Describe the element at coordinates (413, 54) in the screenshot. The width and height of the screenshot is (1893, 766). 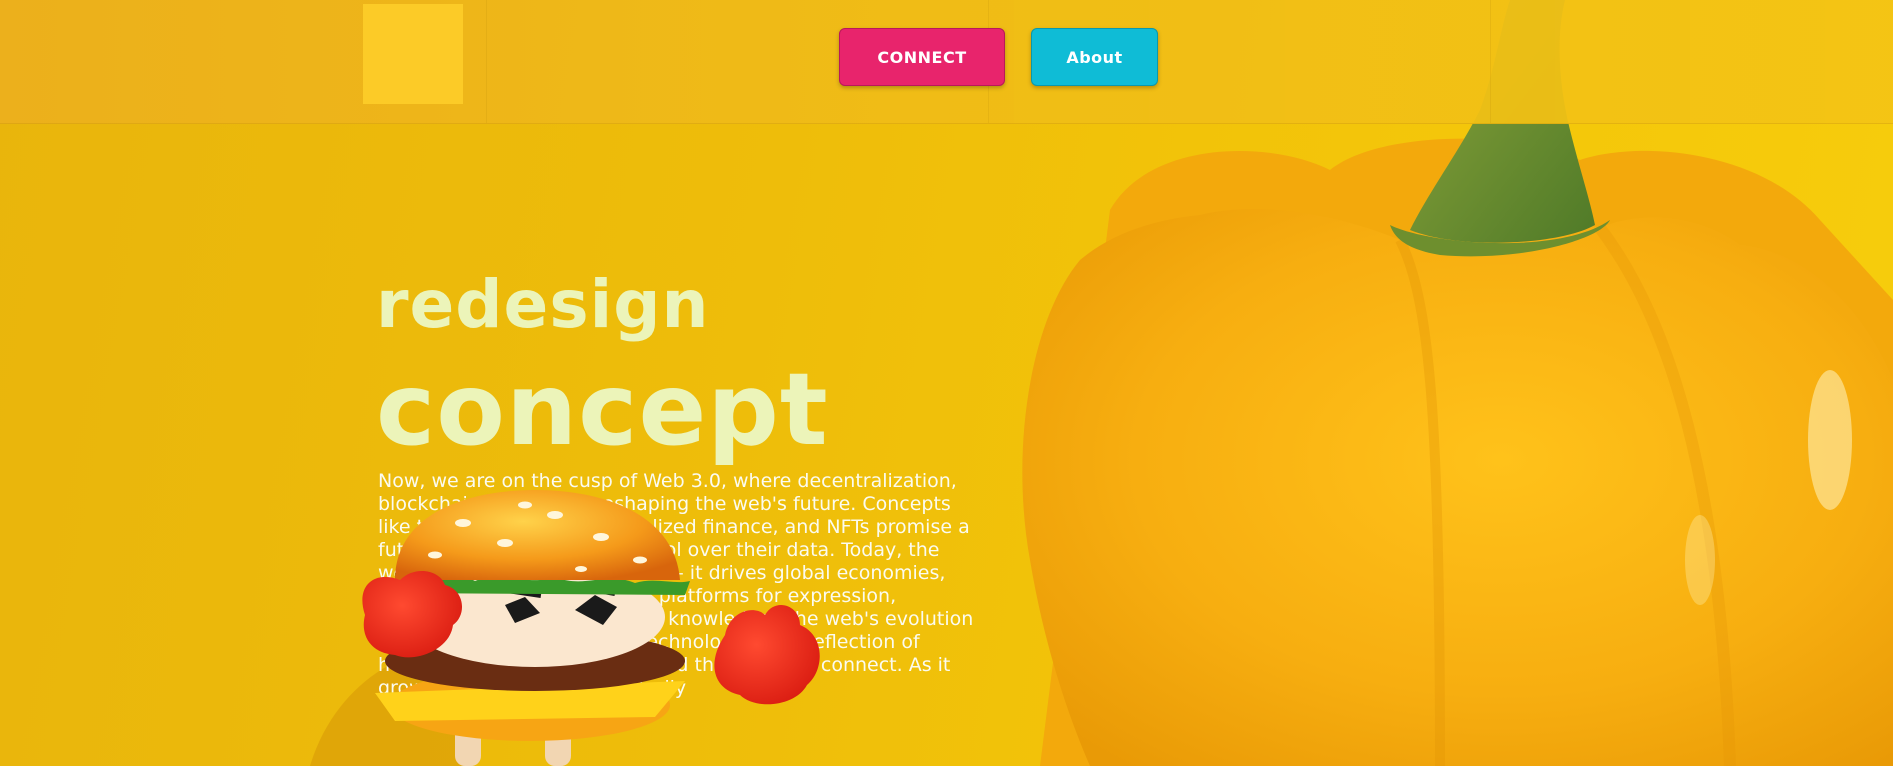
I see `logo` at that location.